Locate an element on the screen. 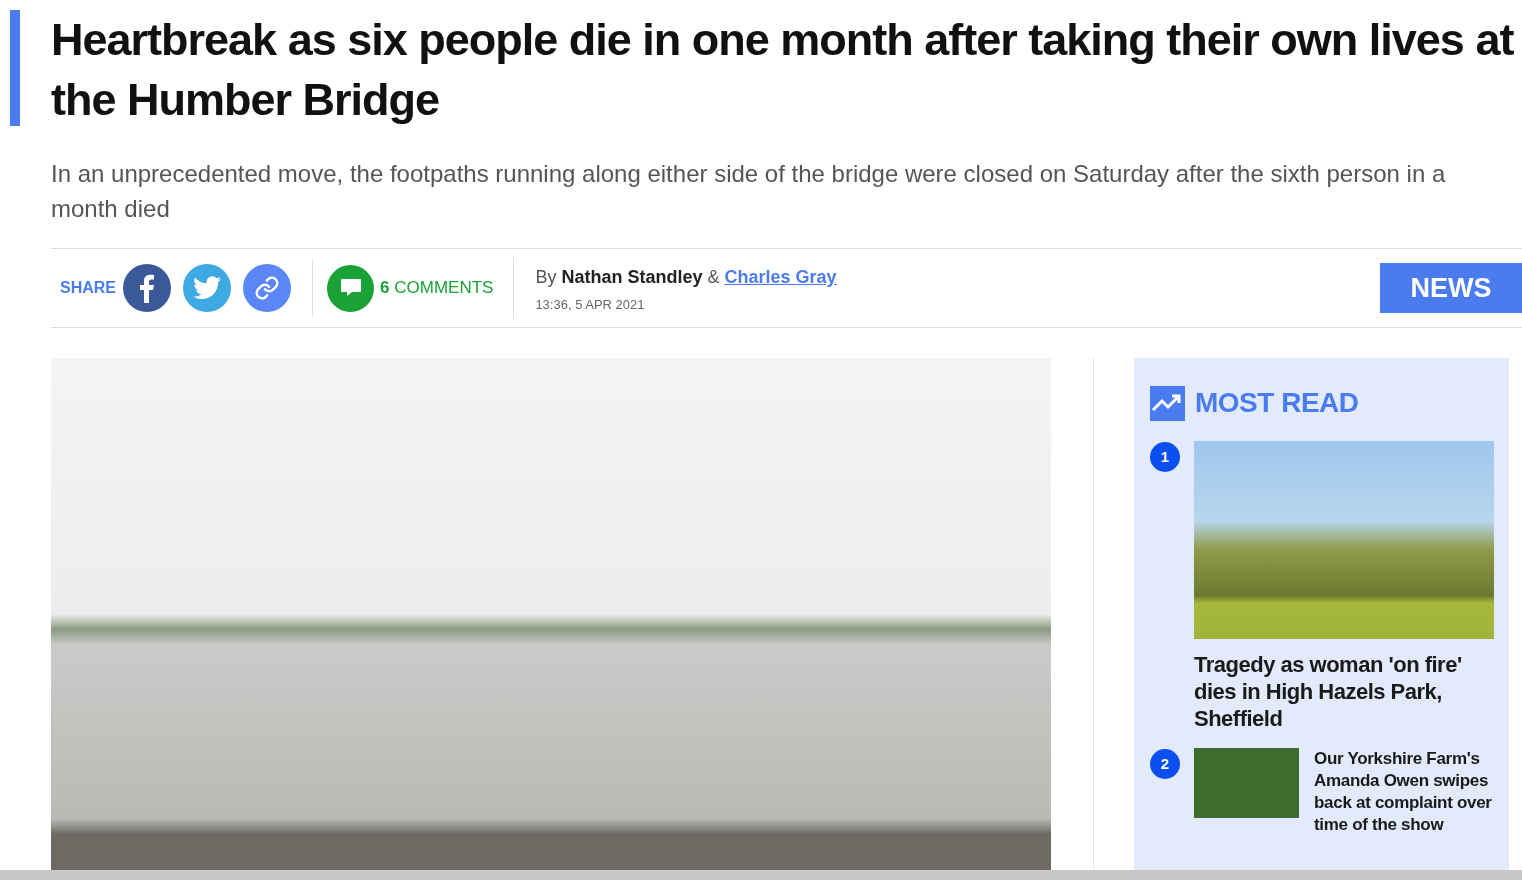 Image resolution: width=1522 pixels, height=880 pixels. comments-button: 6 COMMENTS is located at coordinates (410, 288).